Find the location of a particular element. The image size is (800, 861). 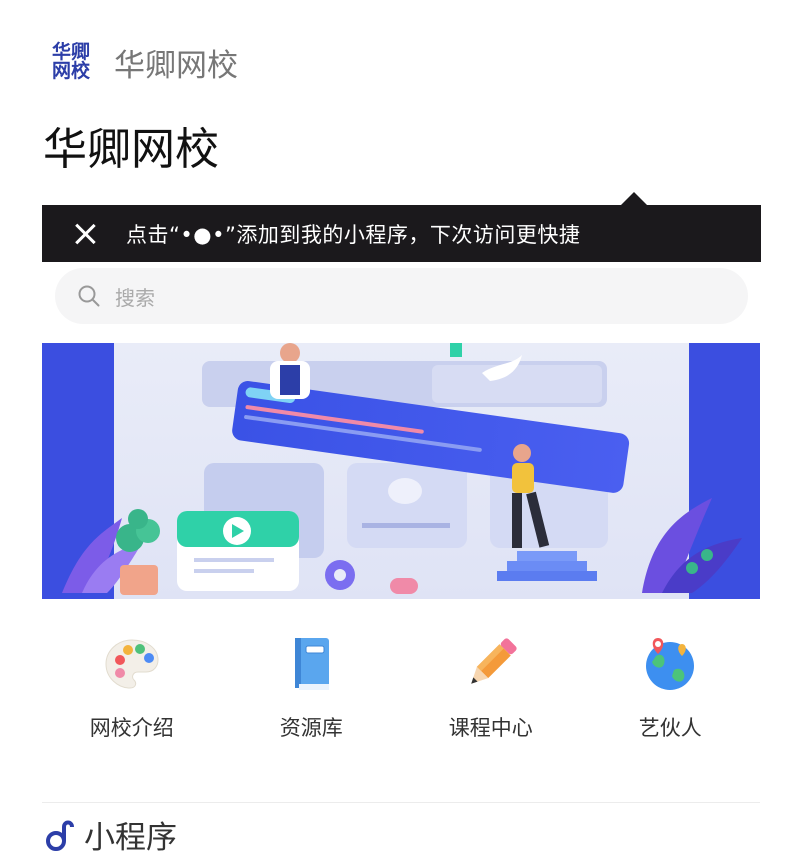

globe-icon is located at coordinates (670, 664).